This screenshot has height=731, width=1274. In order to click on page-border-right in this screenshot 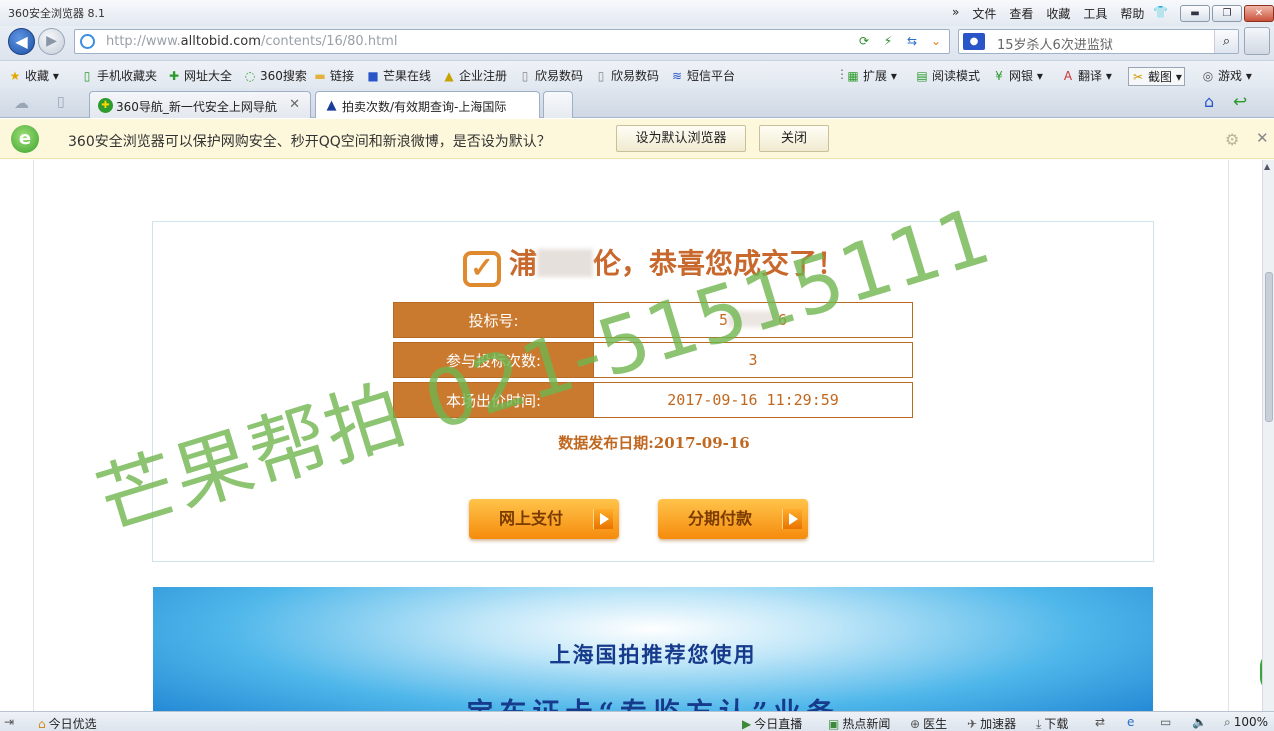, I will do `click(1228, 435)`.